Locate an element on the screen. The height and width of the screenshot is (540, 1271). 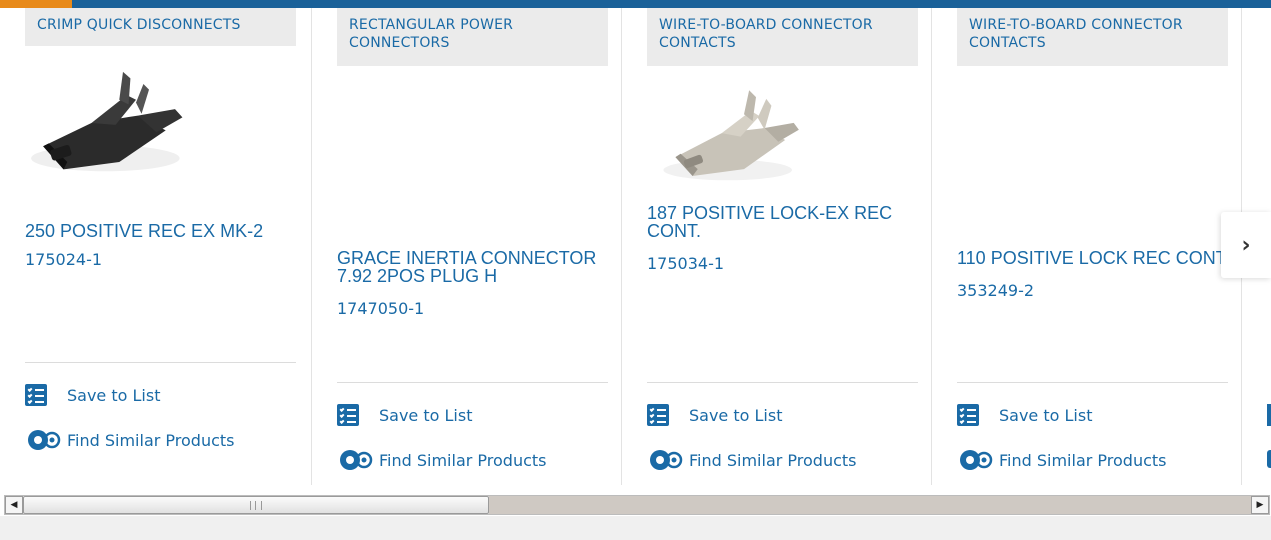
scrollbar-grip-icon is located at coordinates (256, 505).